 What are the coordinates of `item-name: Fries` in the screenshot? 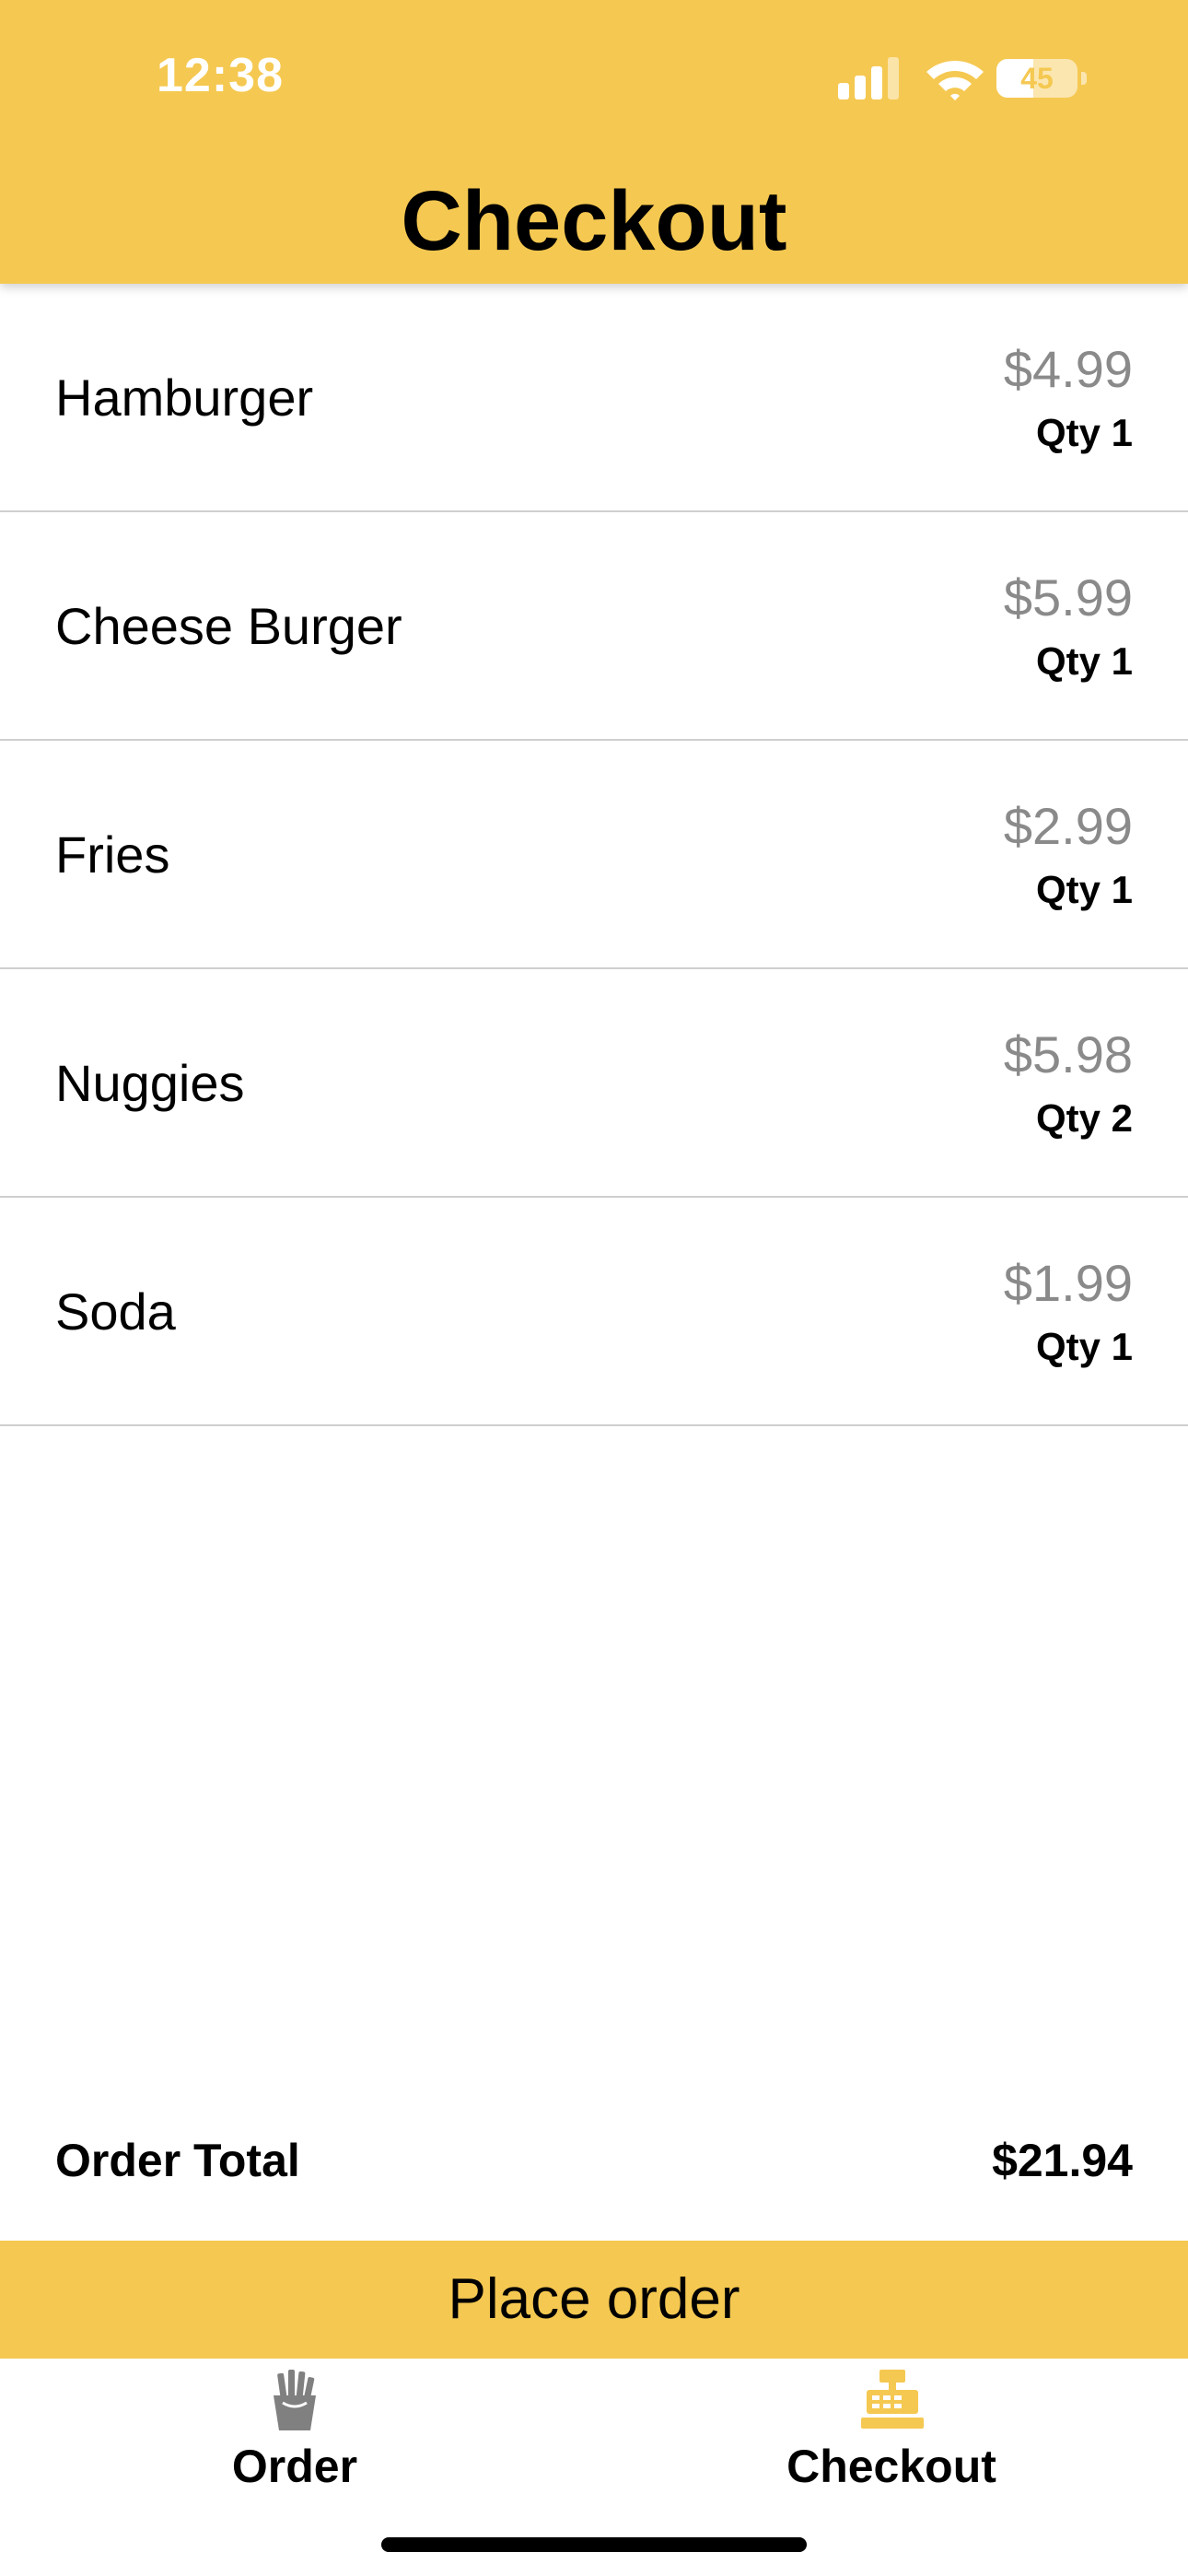 It's located at (112, 854).